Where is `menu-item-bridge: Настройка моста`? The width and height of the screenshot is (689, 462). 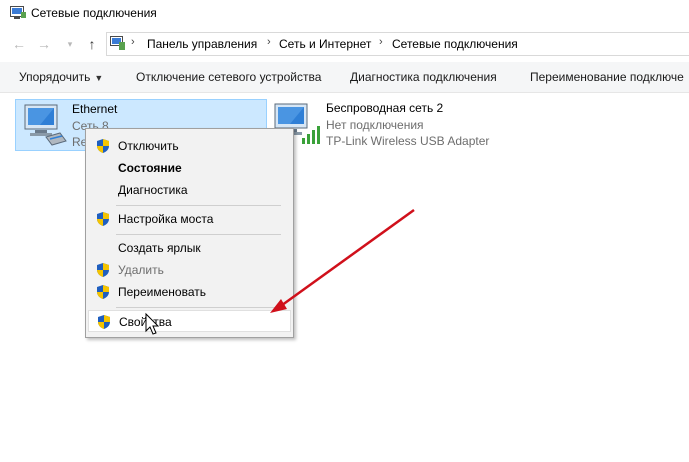 menu-item-bridge: Настройка моста is located at coordinates (189, 219).